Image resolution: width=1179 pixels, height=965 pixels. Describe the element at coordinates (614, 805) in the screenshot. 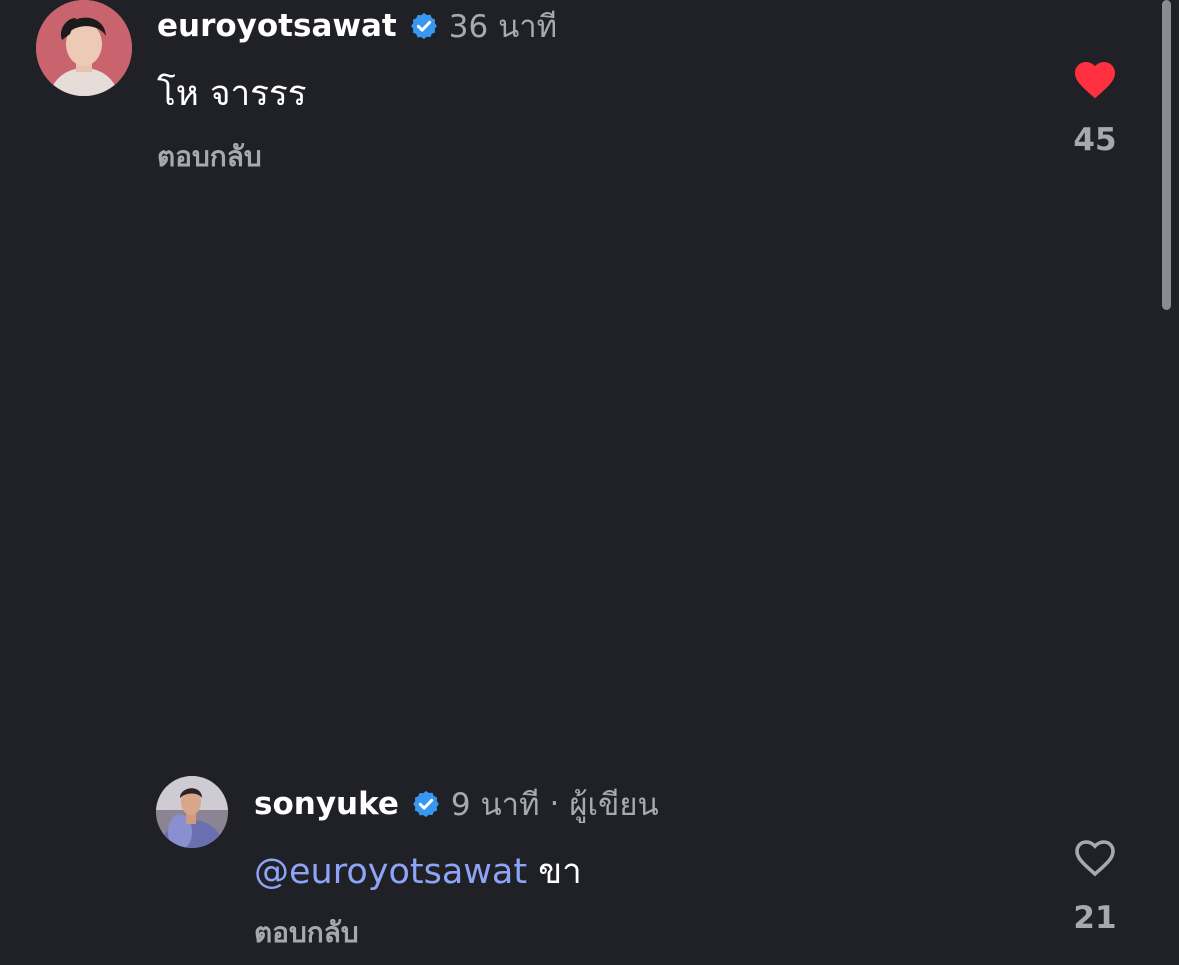

I see `author-tag: ผู้เขียน` at that location.